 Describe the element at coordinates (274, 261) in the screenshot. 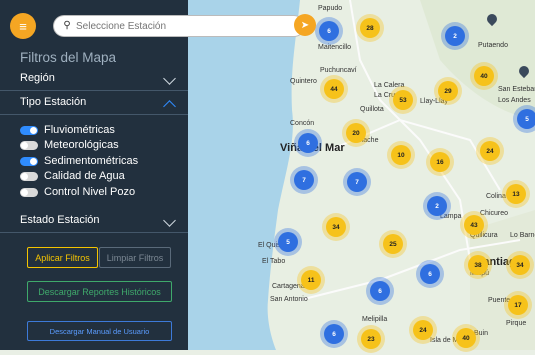

I see `map-place-label: El Tabo` at that location.